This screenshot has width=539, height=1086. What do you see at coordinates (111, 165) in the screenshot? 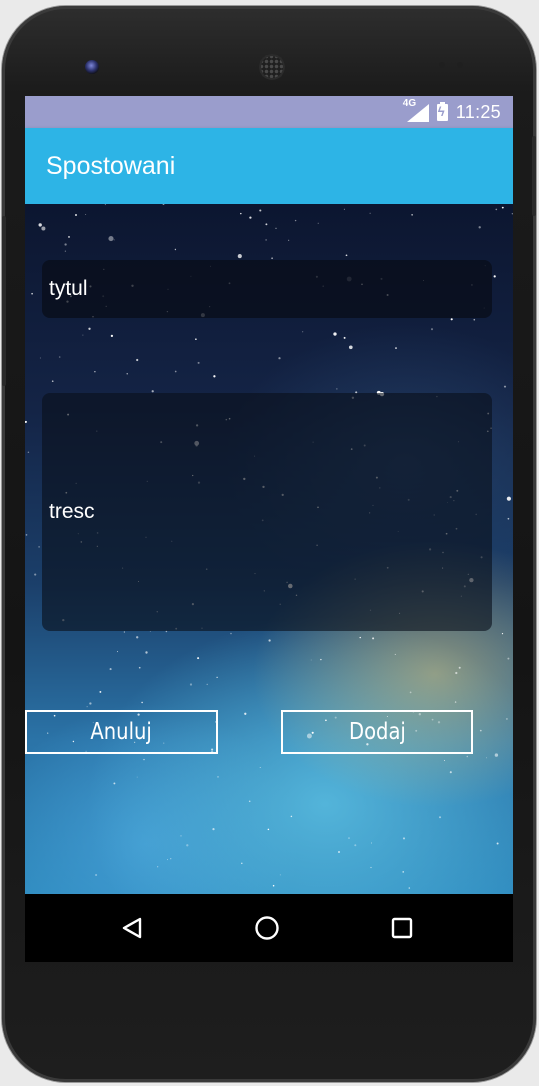
I see `app-title: Spostowani` at bounding box center [111, 165].